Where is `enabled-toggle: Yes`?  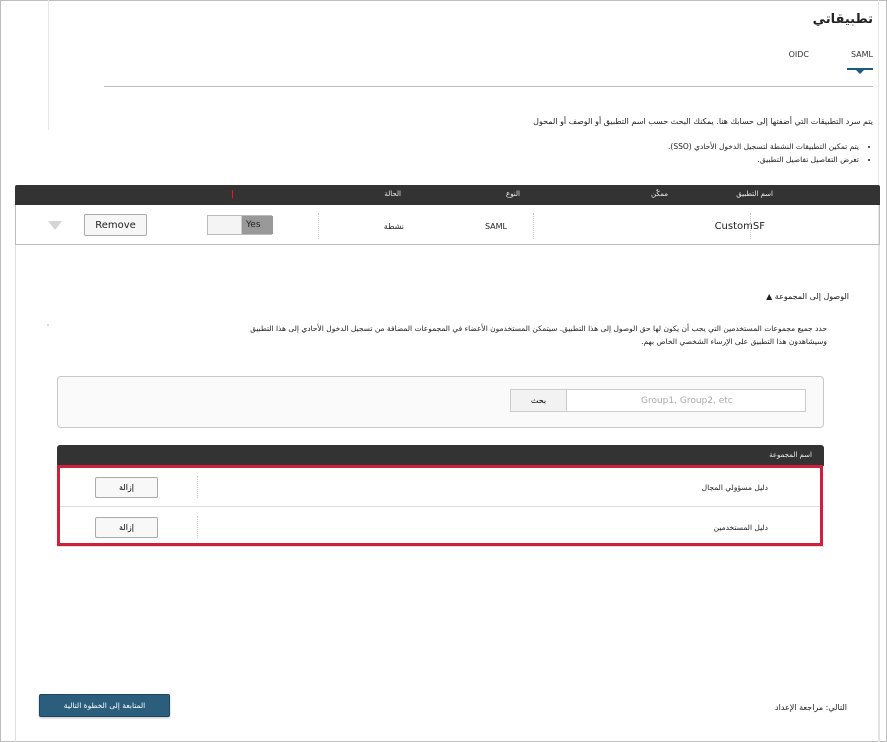
enabled-toggle: Yes is located at coordinates (240, 225).